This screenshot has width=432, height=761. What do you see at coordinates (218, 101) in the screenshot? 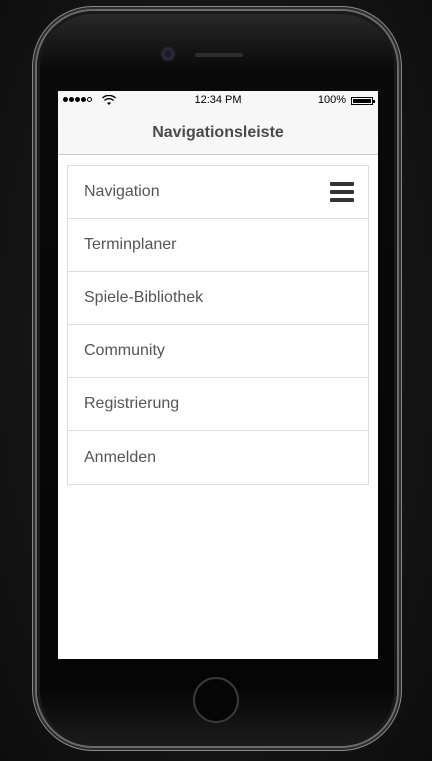
I see `status-bar: 12:34 PM 100%` at bounding box center [218, 101].